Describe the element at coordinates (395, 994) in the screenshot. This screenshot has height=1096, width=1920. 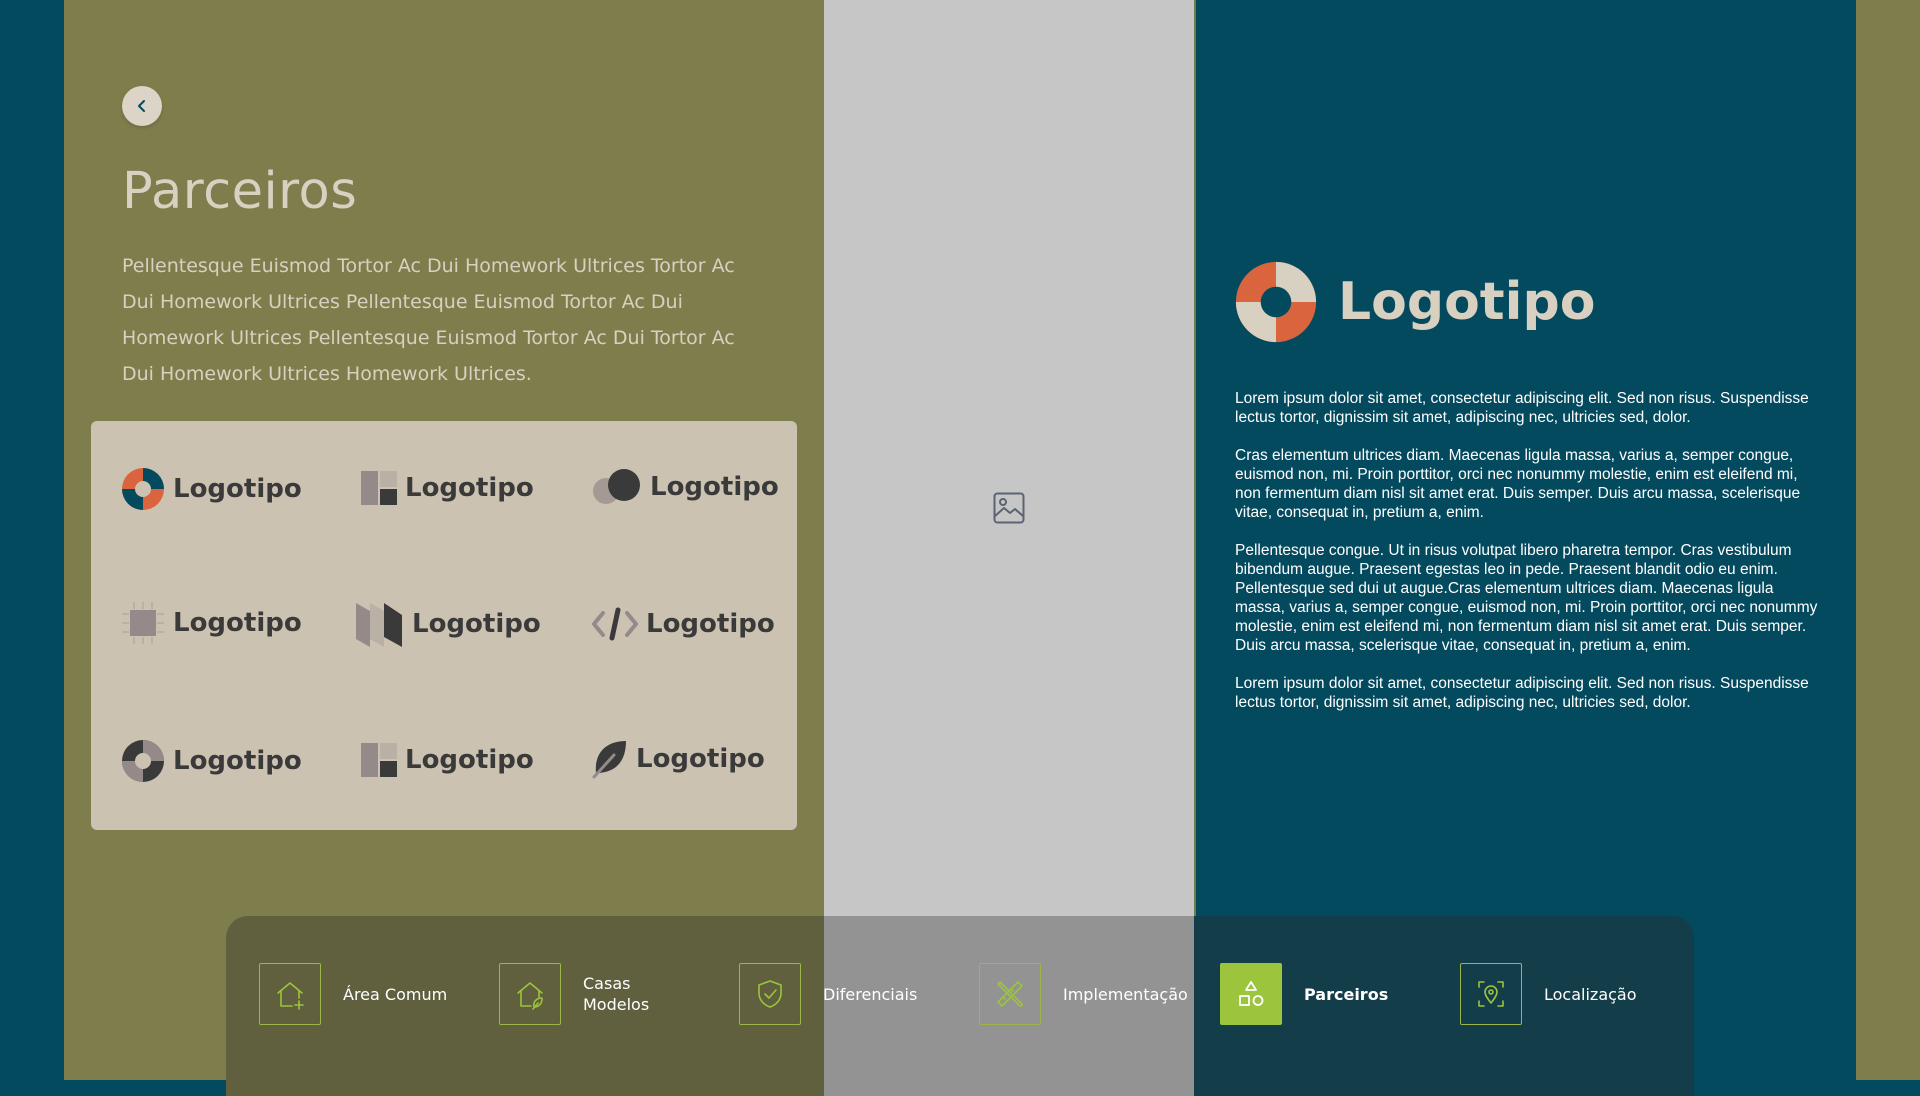
I see `nav-label: Área Comum` at that location.